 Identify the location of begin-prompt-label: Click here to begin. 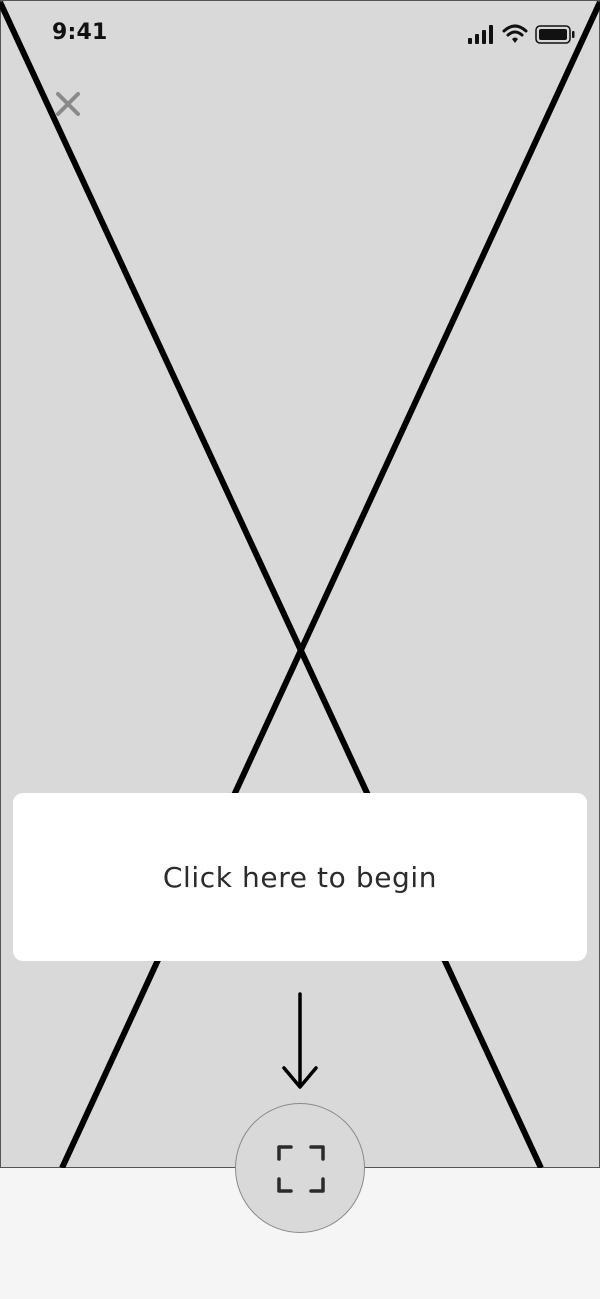
(300, 877).